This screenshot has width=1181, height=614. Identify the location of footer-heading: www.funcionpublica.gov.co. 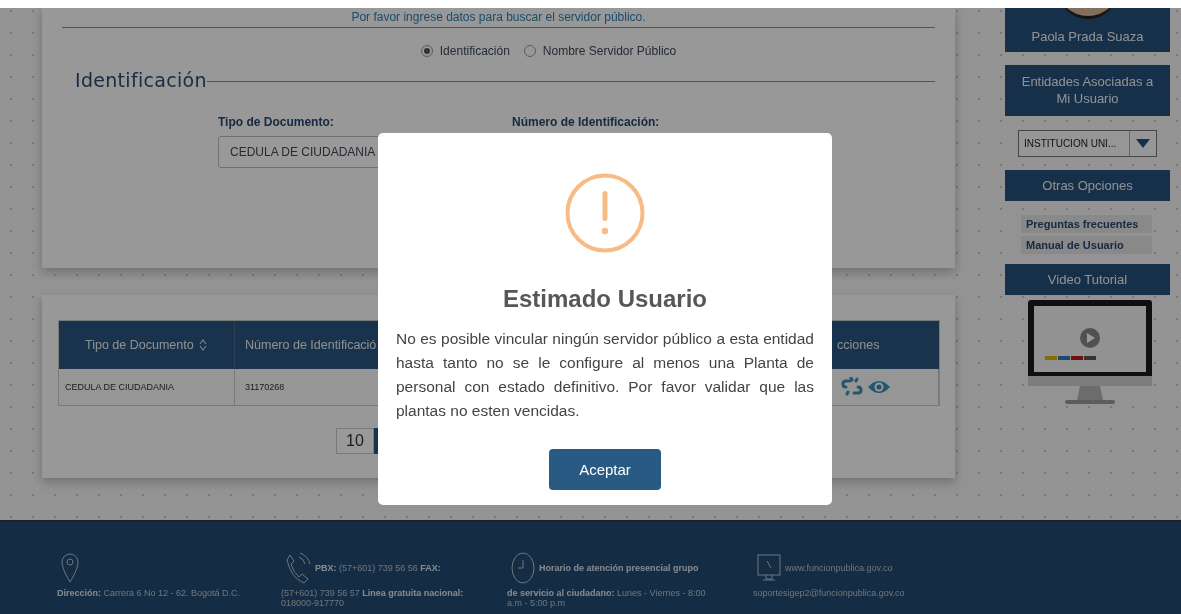
(839, 568).